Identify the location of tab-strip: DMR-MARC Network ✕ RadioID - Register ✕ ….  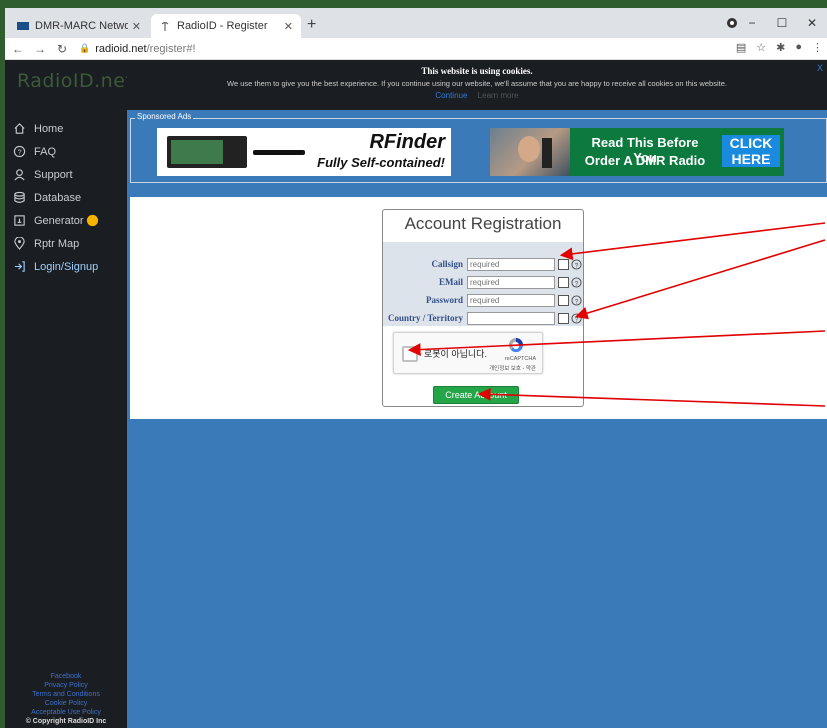
(416, 23).